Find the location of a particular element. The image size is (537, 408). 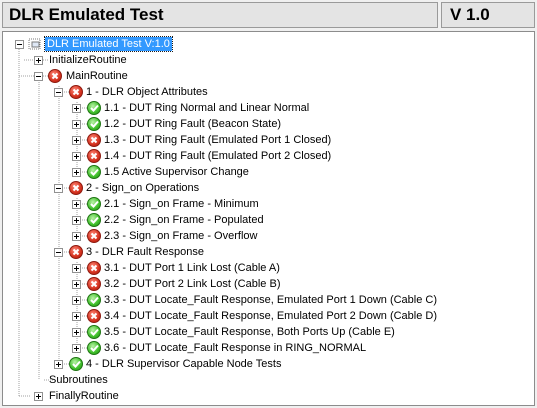

group4-expand-toggle is located at coordinates (58, 364).